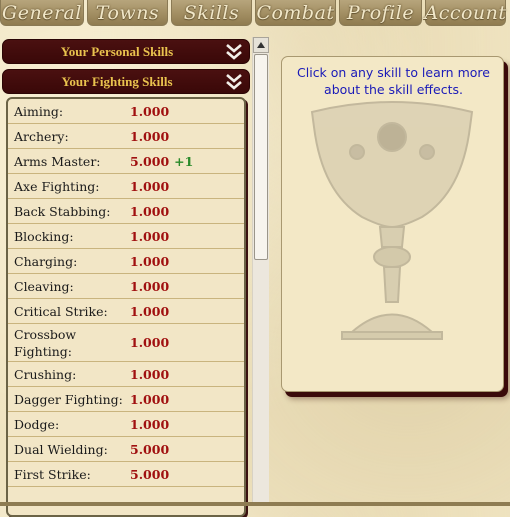 The image size is (510, 517). Describe the element at coordinates (184, 161) in the screenshot. I see `skill-bonus: +1` at that location.